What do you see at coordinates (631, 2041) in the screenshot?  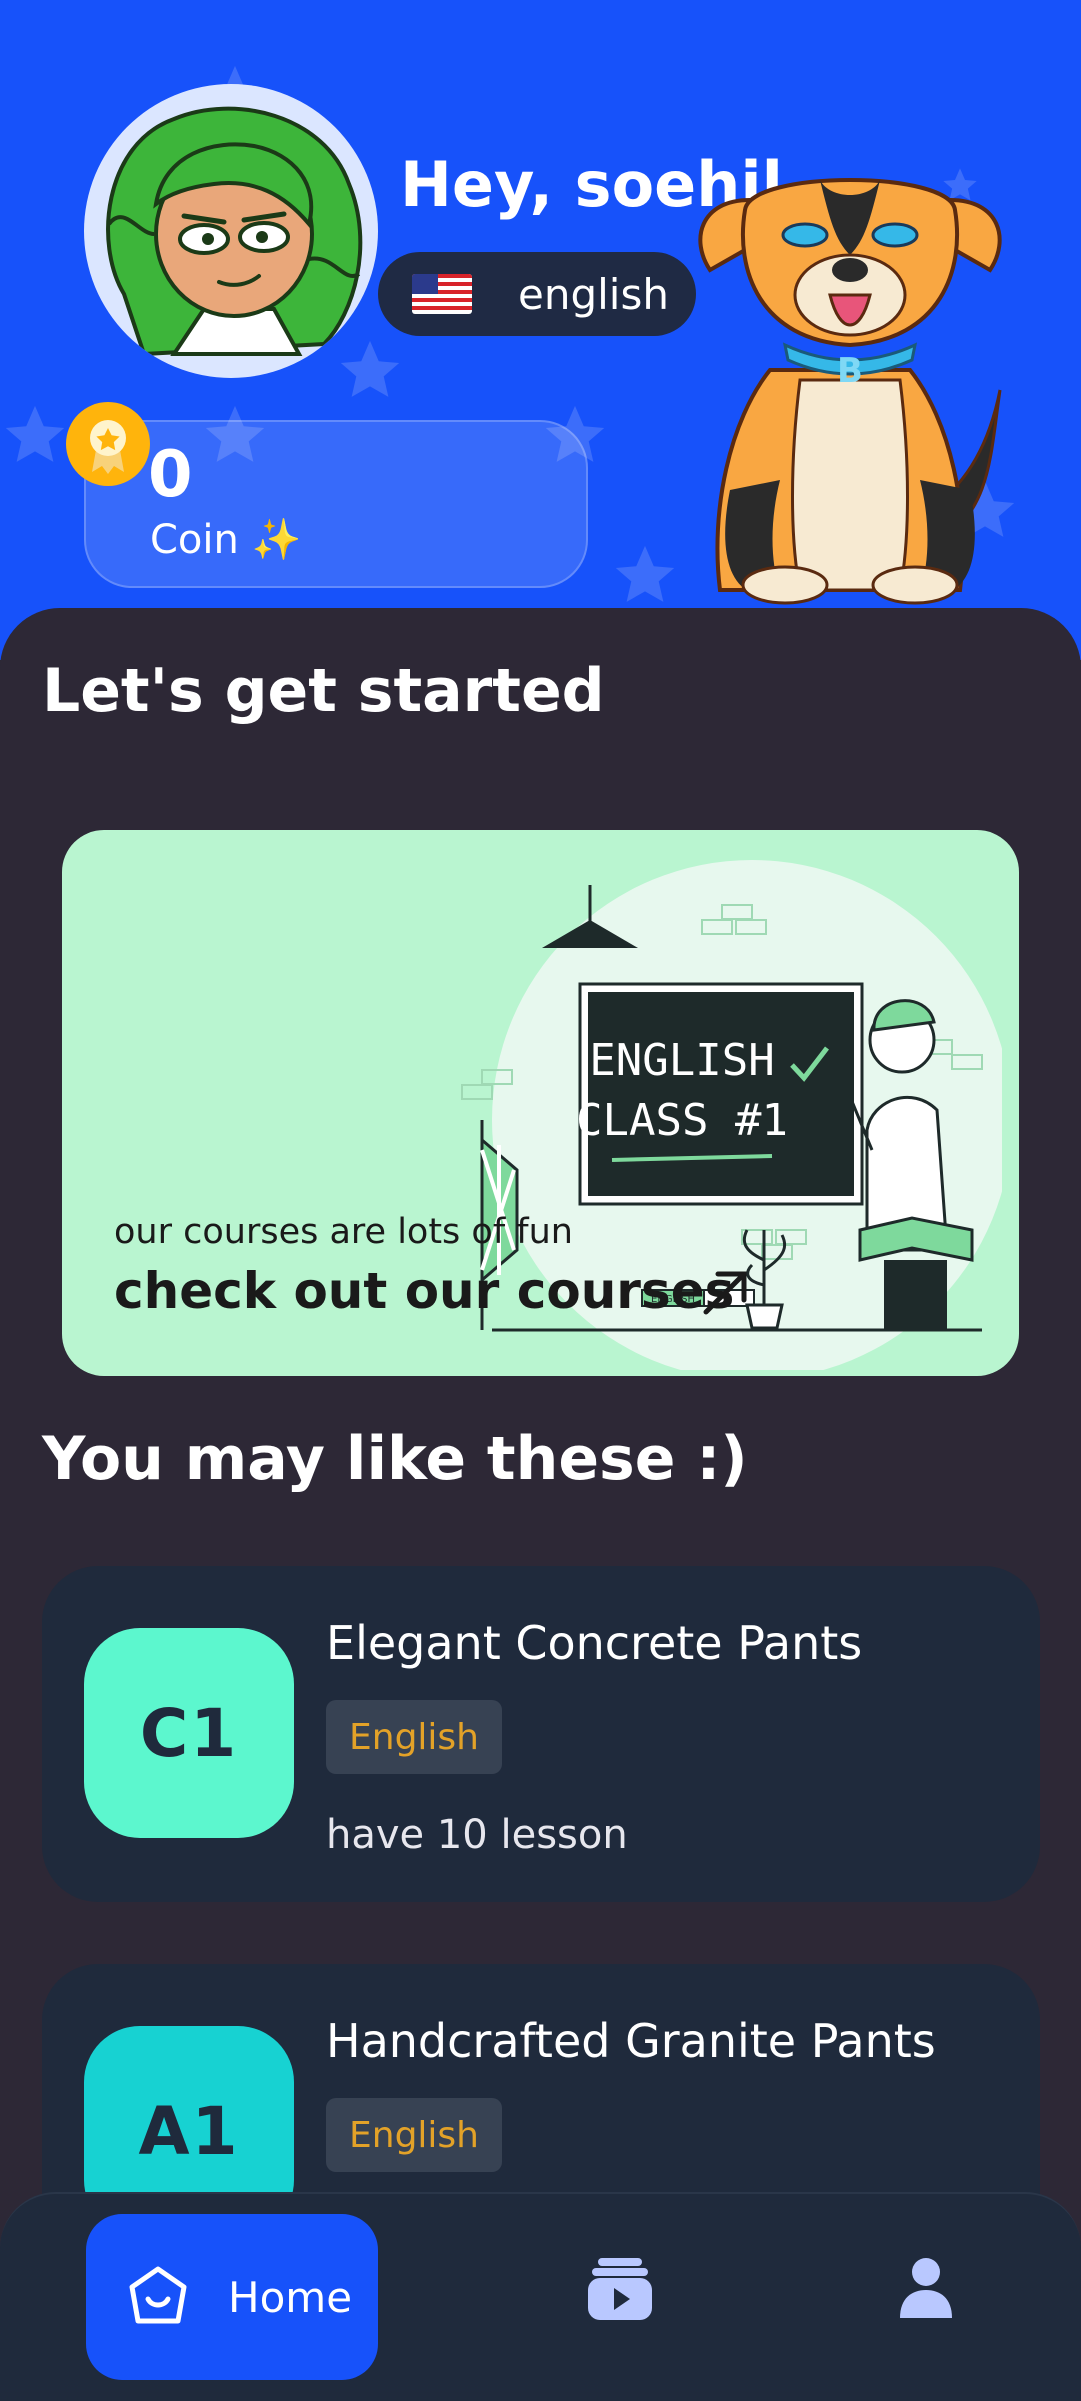 I see `course-title: Handcrafted Granite Pants` at bounding box center [631, 2041].